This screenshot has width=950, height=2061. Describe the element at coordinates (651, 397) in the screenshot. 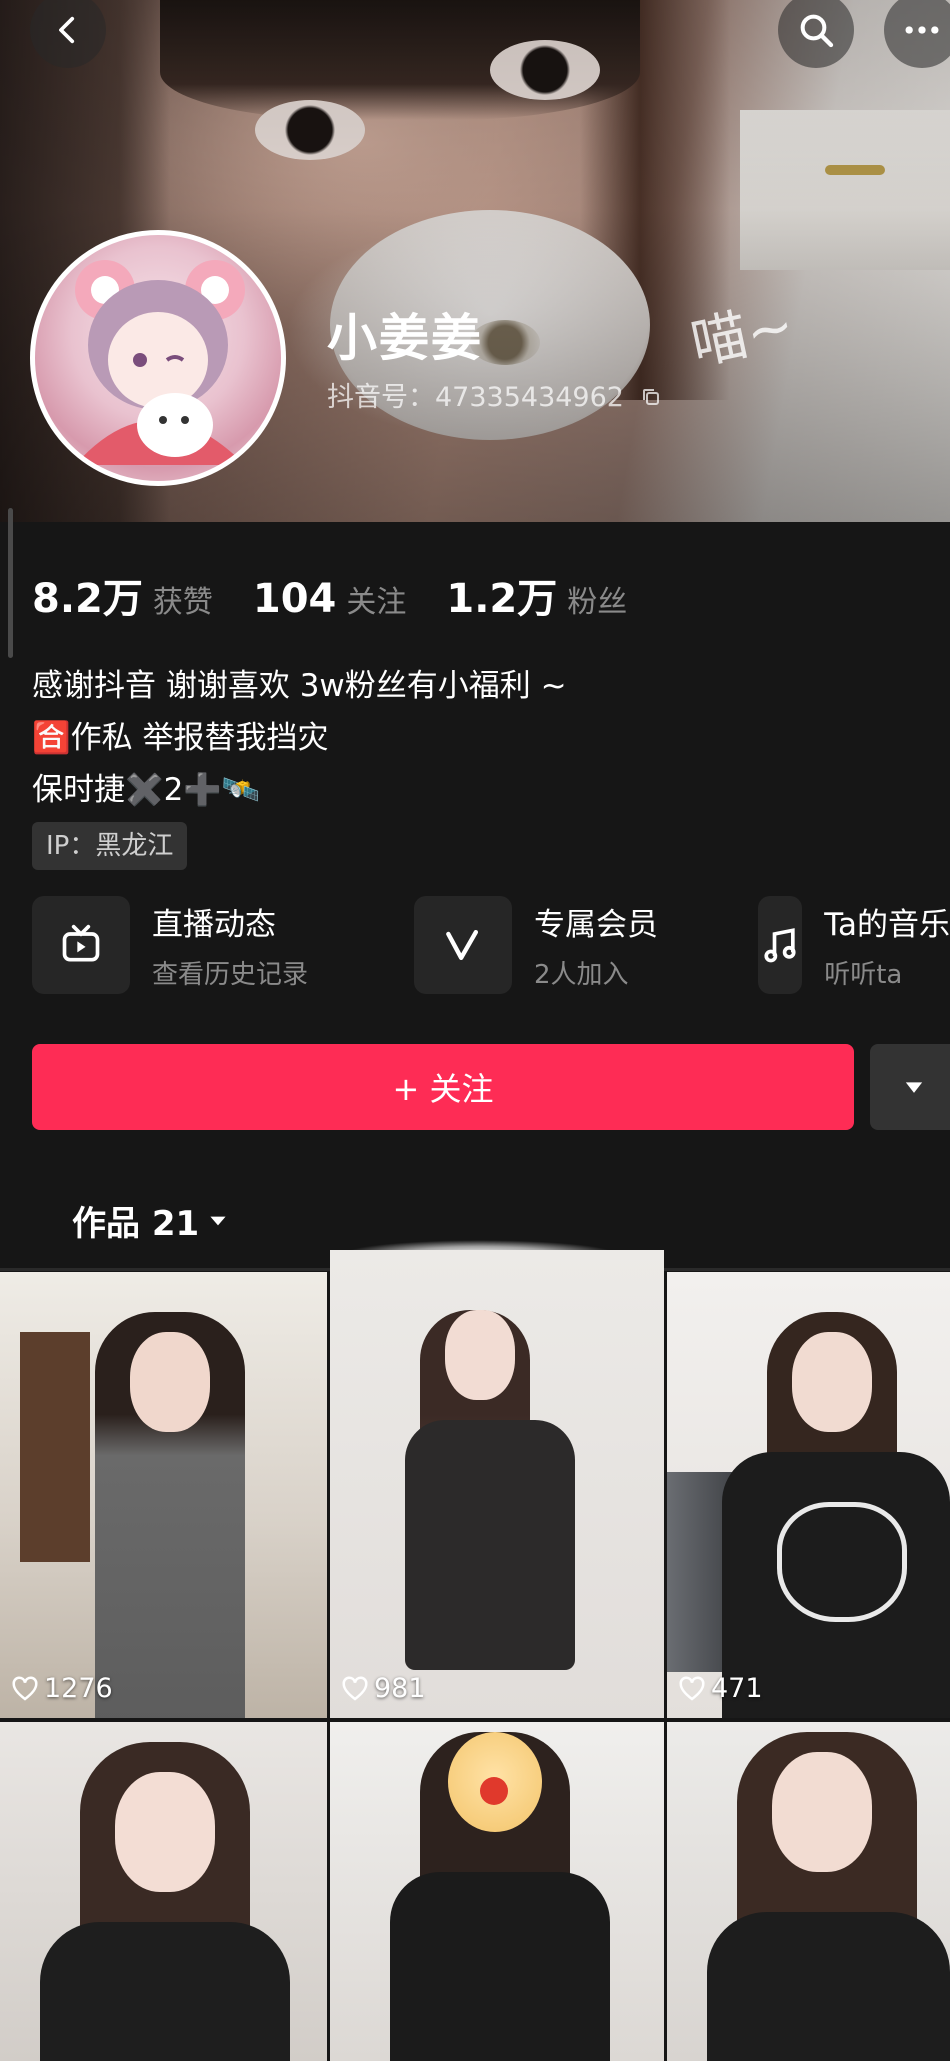

I see `copy-icon` at that location.